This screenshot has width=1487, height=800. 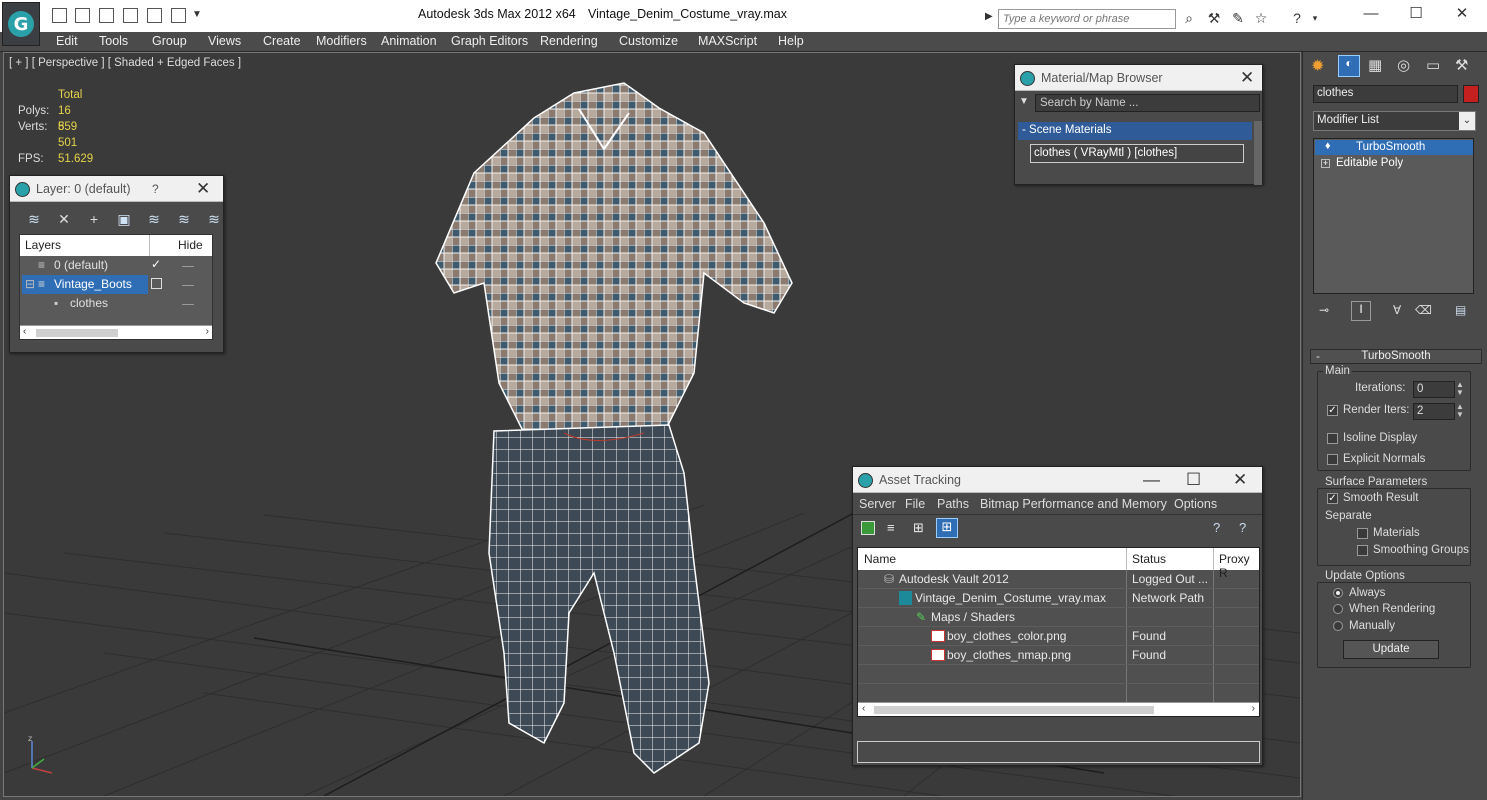 I want to click on modify-tab-icon: ◐, so click(x=1349, y=66).